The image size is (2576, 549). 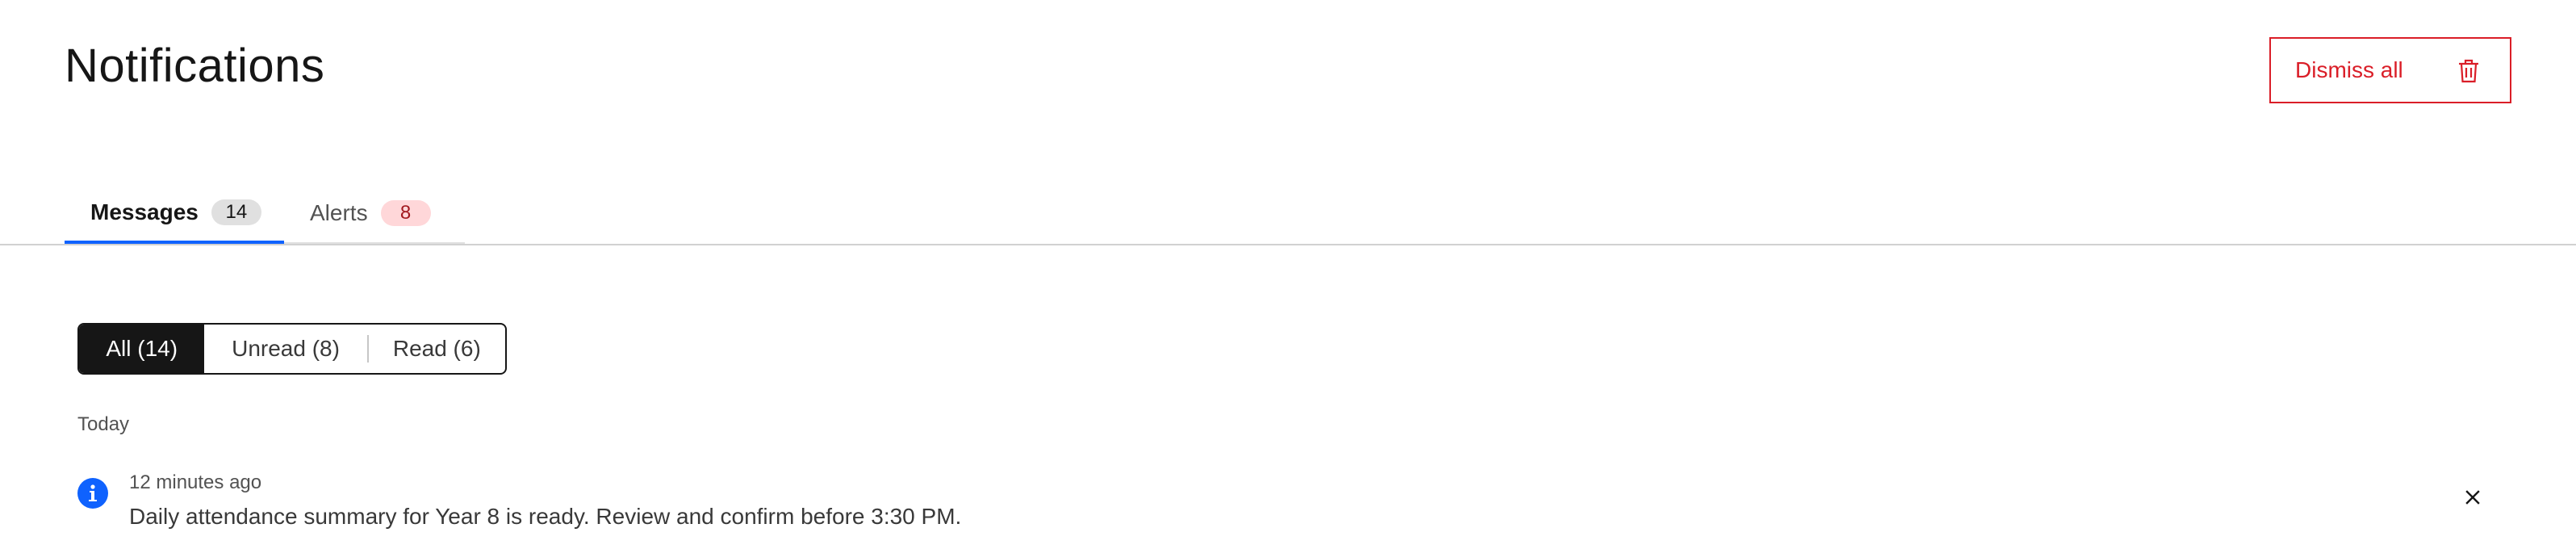 What do you see at coordinates (103, 424) in the screenshot?
I see `section-label-today: Today` at bounding box center [103, 424].